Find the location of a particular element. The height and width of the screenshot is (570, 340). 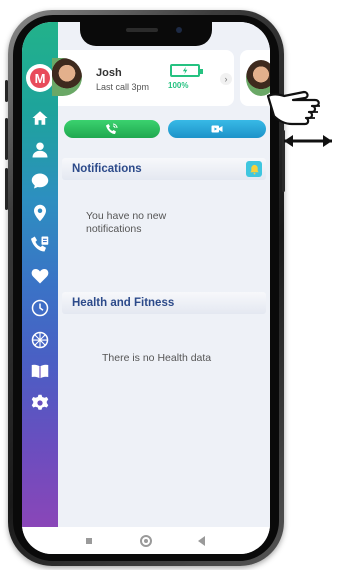

sidebar-item-profile is located at coordinates (40, 150).